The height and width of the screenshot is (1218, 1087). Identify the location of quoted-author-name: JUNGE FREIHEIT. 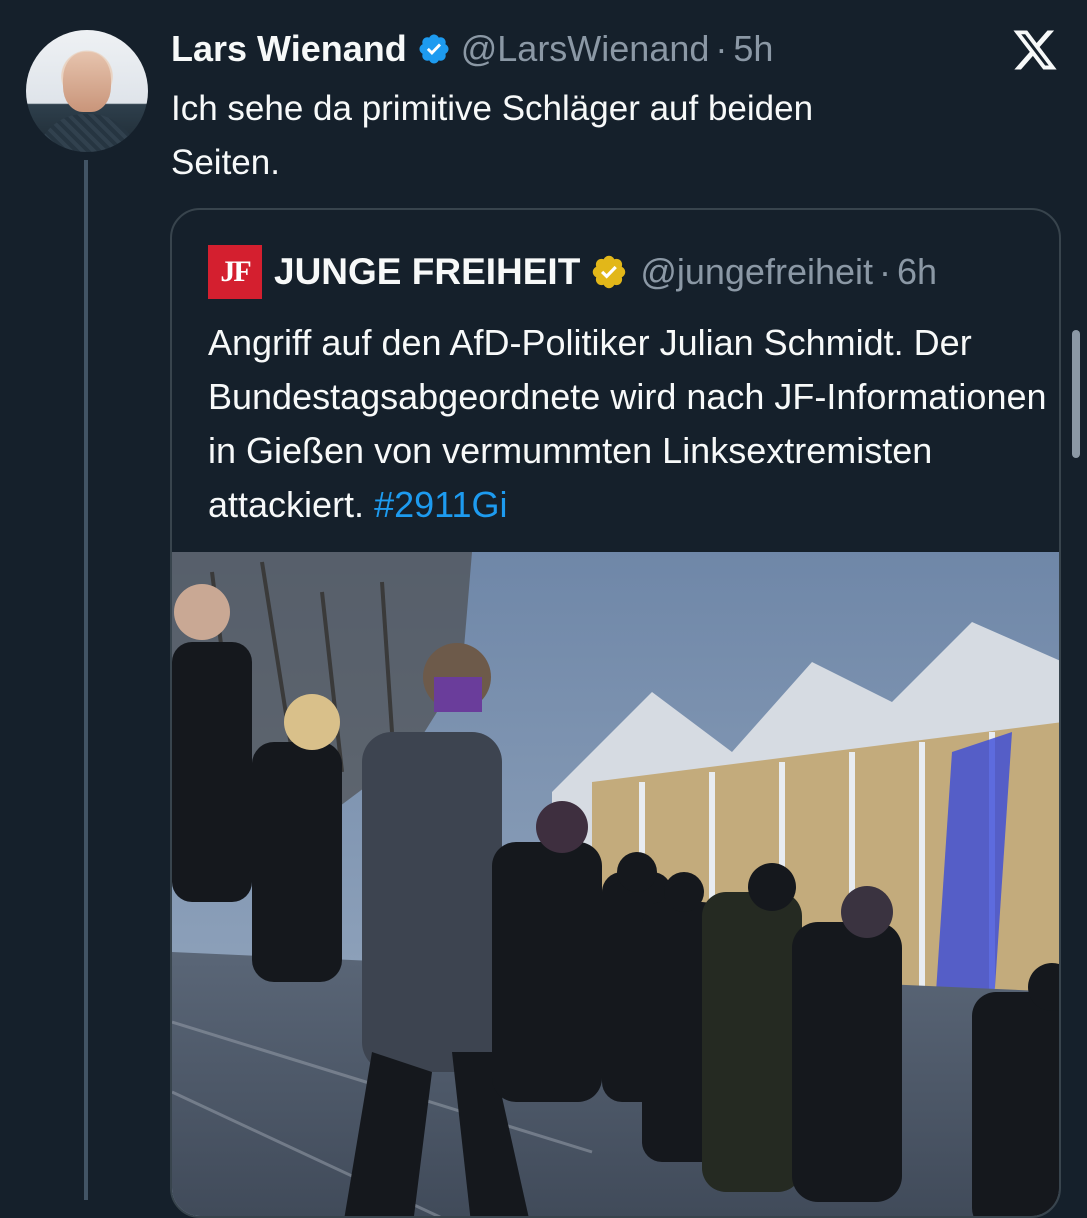
(427, 271).